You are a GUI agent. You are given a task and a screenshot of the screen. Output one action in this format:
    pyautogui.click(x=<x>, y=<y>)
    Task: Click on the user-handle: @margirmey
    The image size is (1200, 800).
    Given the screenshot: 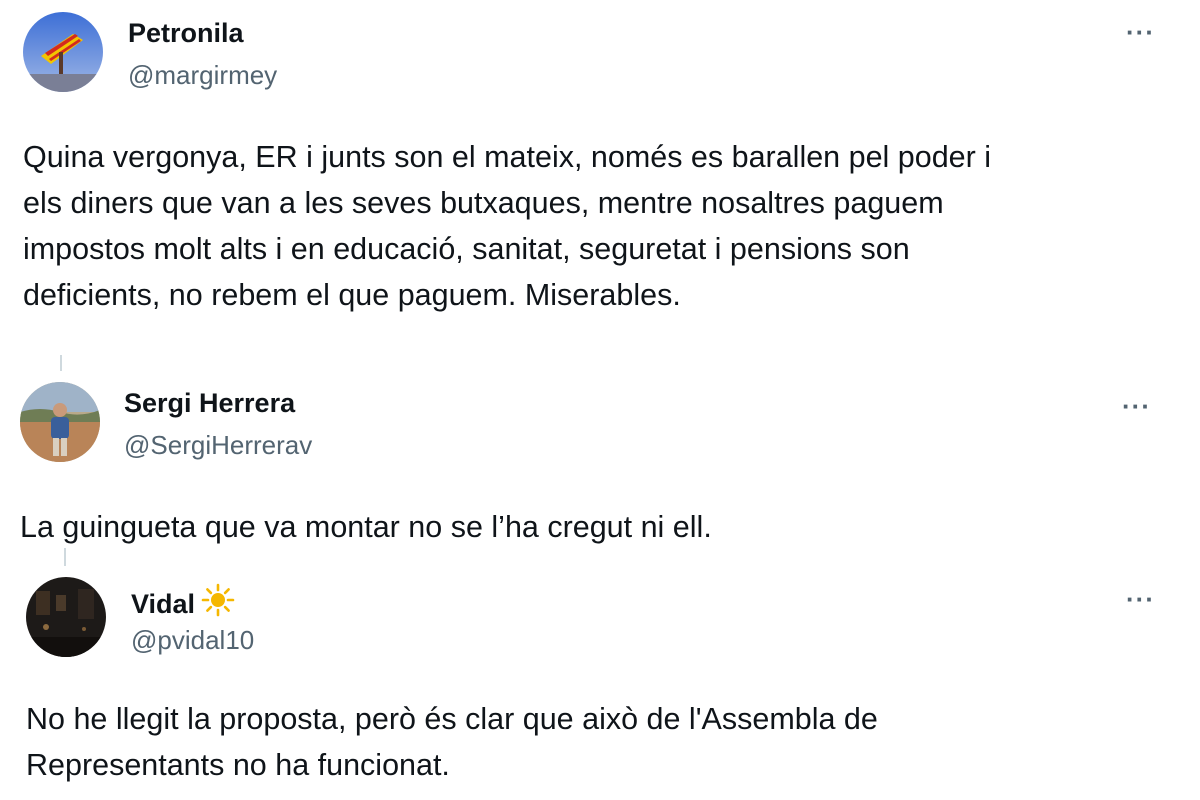 What is the action you would take?
    pyautogui.click(x=202, y=75)
    